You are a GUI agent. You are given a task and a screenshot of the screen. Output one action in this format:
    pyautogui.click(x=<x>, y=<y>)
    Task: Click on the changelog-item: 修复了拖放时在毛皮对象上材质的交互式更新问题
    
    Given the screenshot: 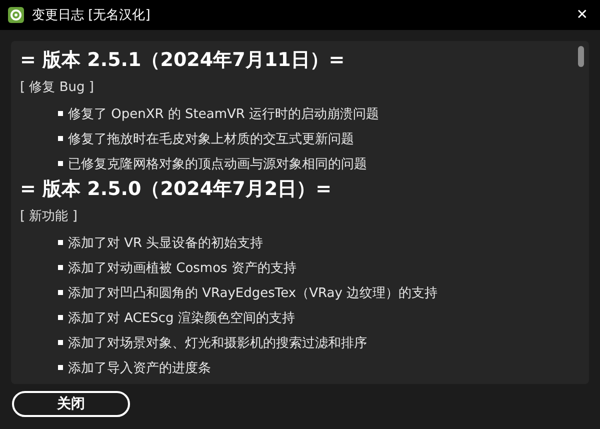 What is the action you would take?
    pyautogui.click(x=211, y=139)
    